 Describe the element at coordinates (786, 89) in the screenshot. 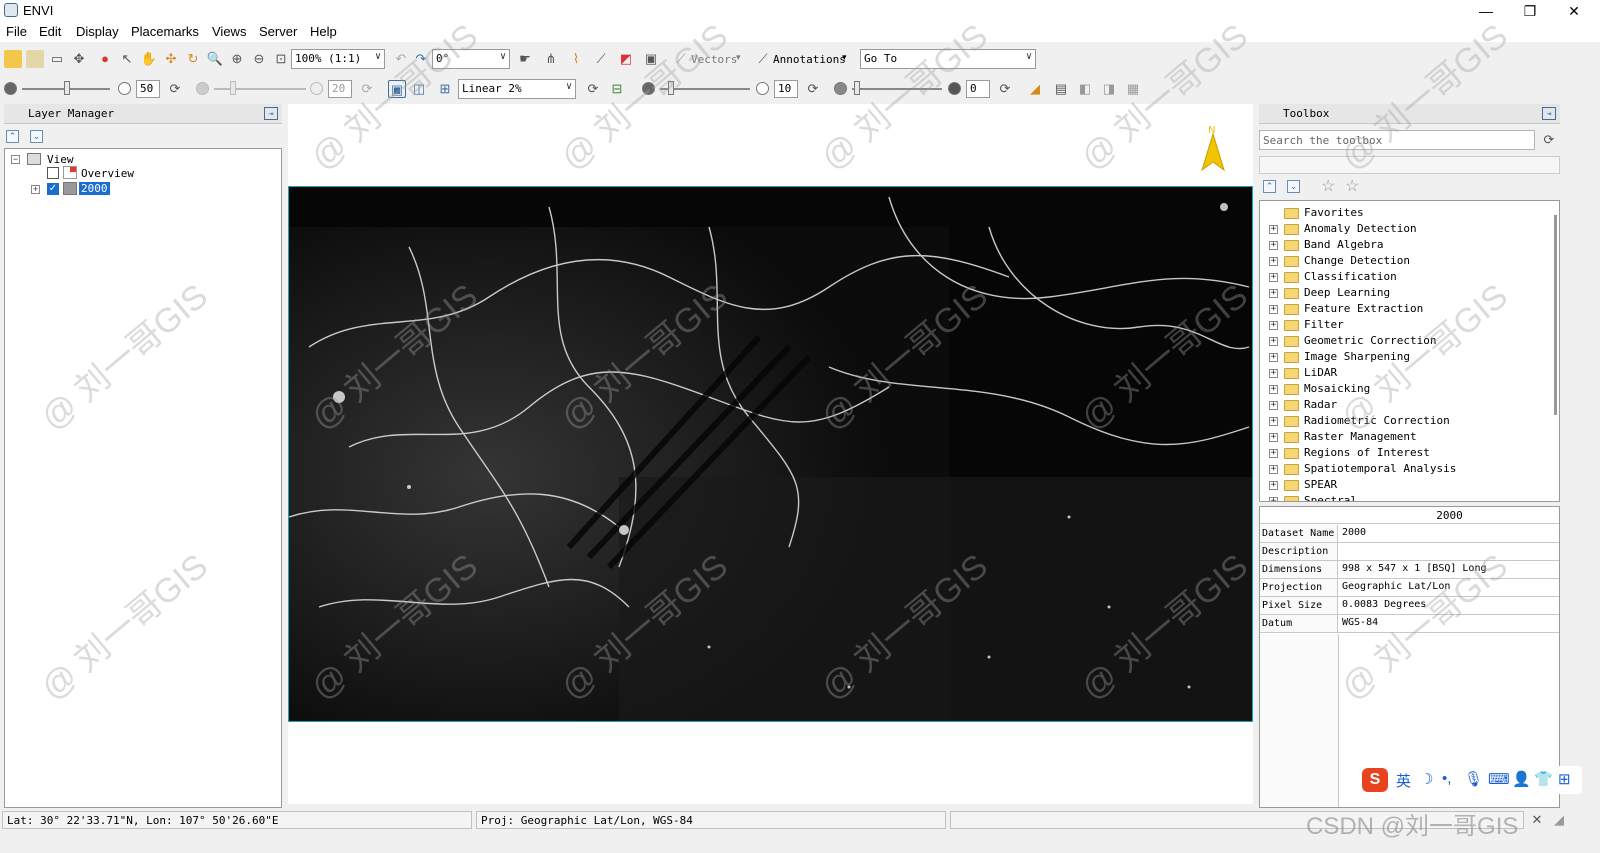

I see `sharpen-value: 10` at that location.